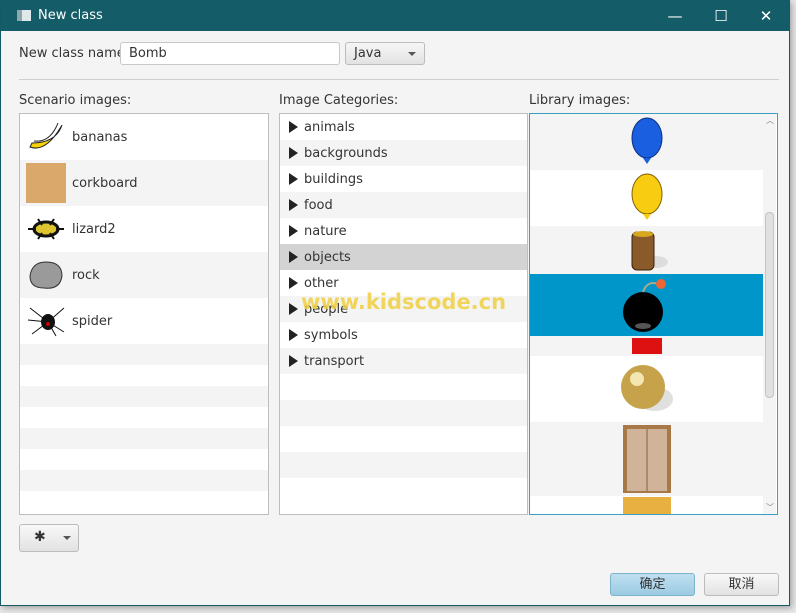 This screenshot has width=796, height=613. Describe the element at coordinates (75, 100) in the screenshot. I see `scenario-images-label: Scenario images:` at that location.